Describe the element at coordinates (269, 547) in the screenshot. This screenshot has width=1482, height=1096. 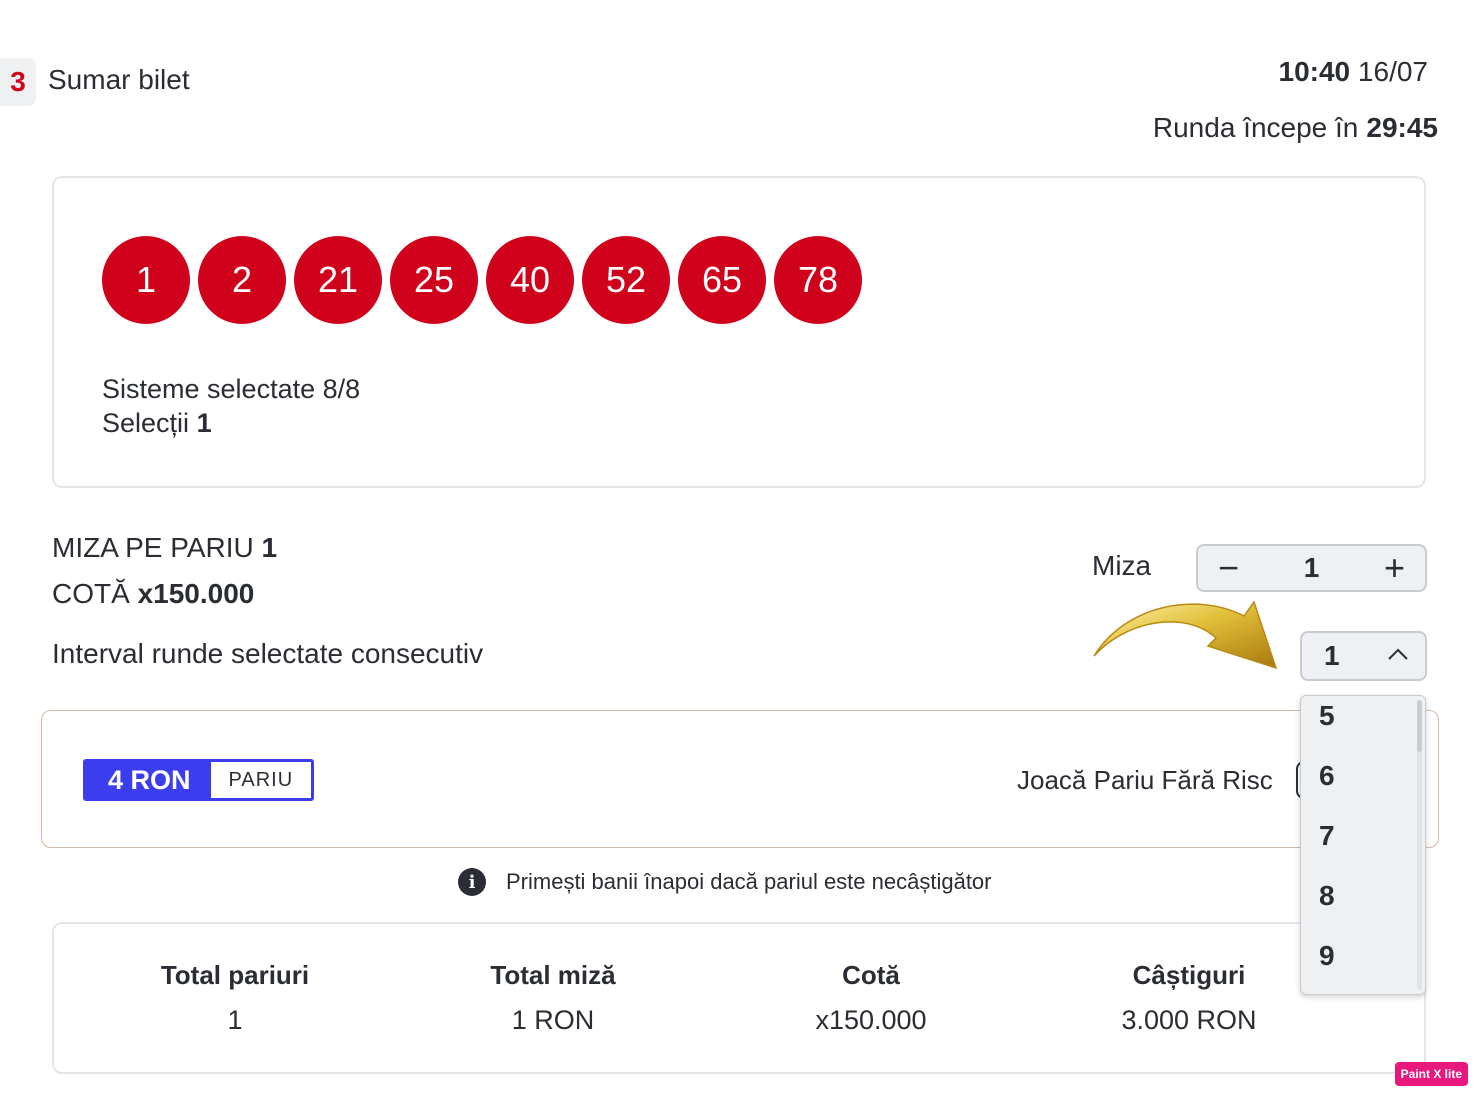
I see `stake-per-bet-value: 1` at that location.